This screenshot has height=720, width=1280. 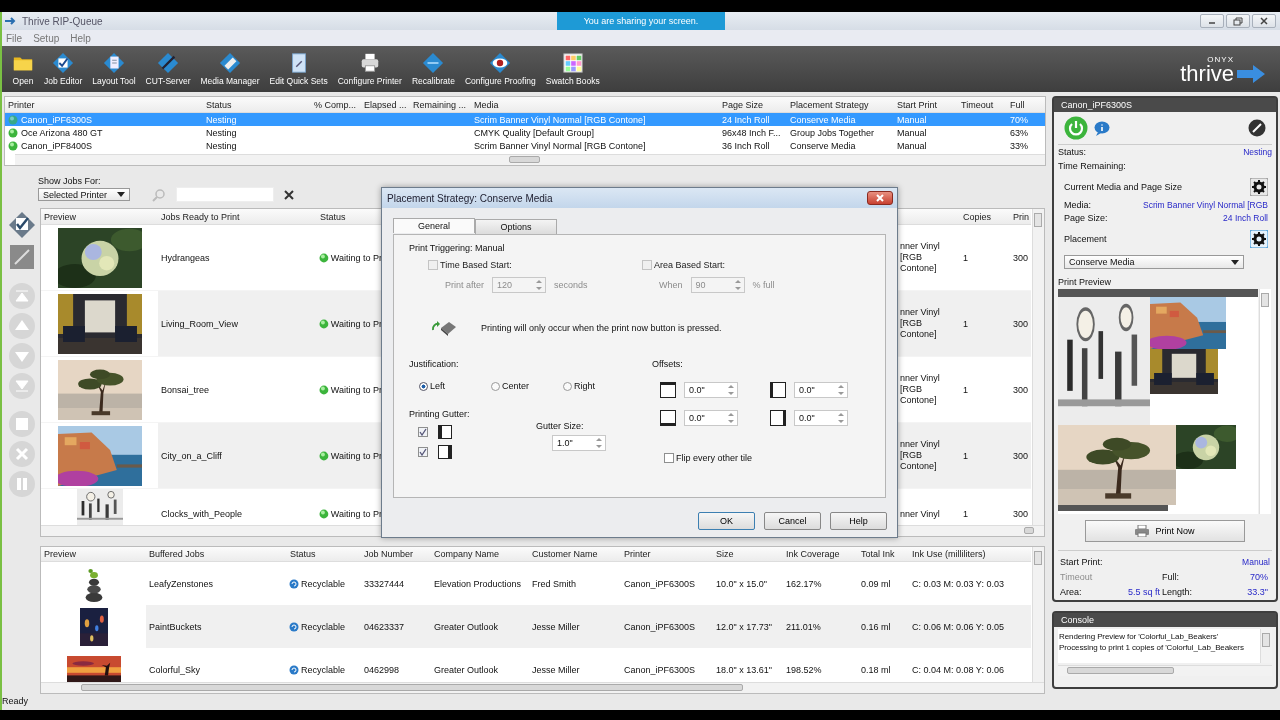 What do you see at coordinates (804, 583) in the screenshot?
I see `table-cell-text: 162.17%` at bounding box center [804, 583].